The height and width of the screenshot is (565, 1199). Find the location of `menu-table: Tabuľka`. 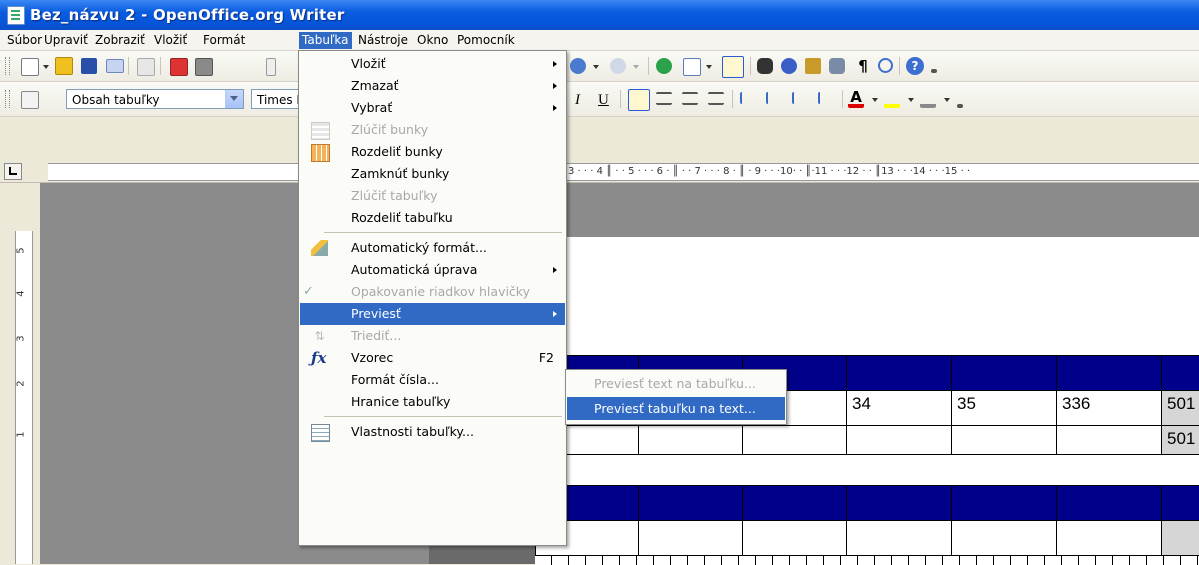

menu-table: Tabuľka is located at coordinates (325, 40).